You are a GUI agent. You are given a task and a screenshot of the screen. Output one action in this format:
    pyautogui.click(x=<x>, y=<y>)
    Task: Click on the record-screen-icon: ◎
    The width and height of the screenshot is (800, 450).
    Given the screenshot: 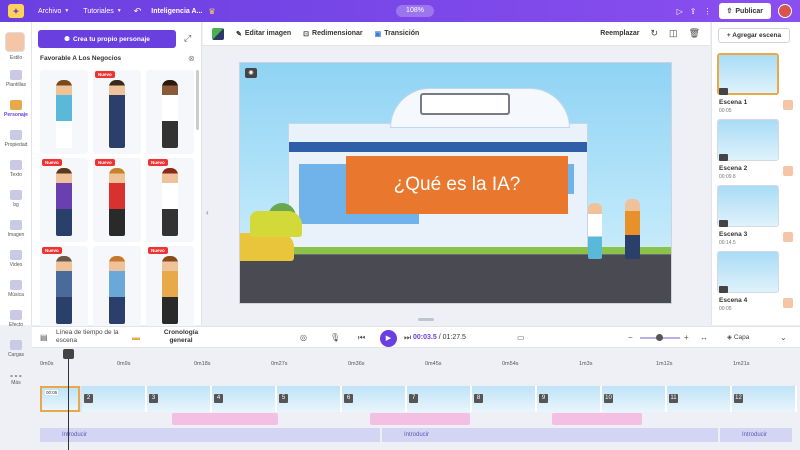 What is the action you would take?
    pyautogui.click(x=303, y=337)
    